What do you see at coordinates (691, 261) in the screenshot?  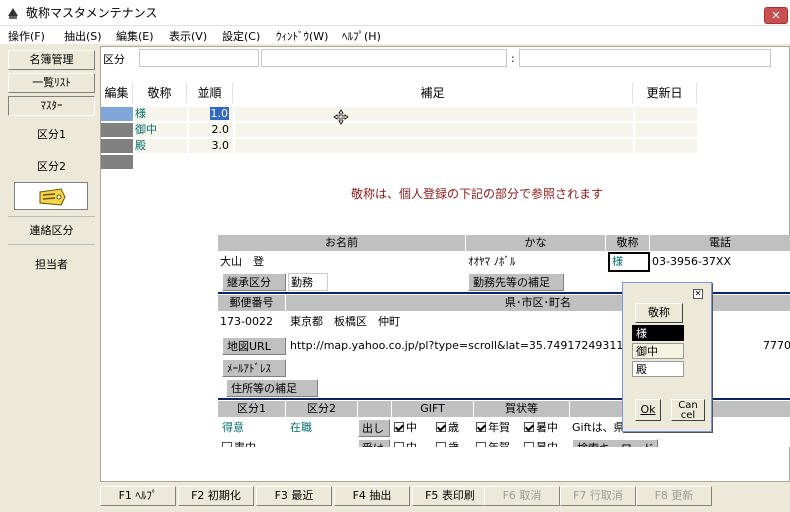 I see `person-tel: 03-3956-37XX` at bounding box center [691, 261].